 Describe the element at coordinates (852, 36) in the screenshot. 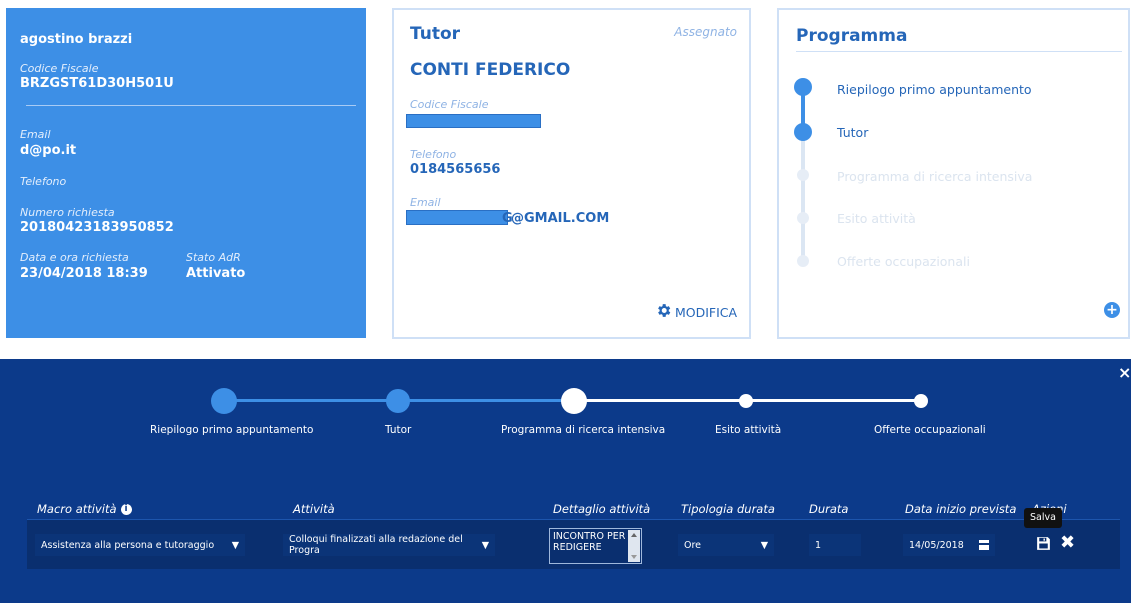

I see `programma-title: Programma` at that location.